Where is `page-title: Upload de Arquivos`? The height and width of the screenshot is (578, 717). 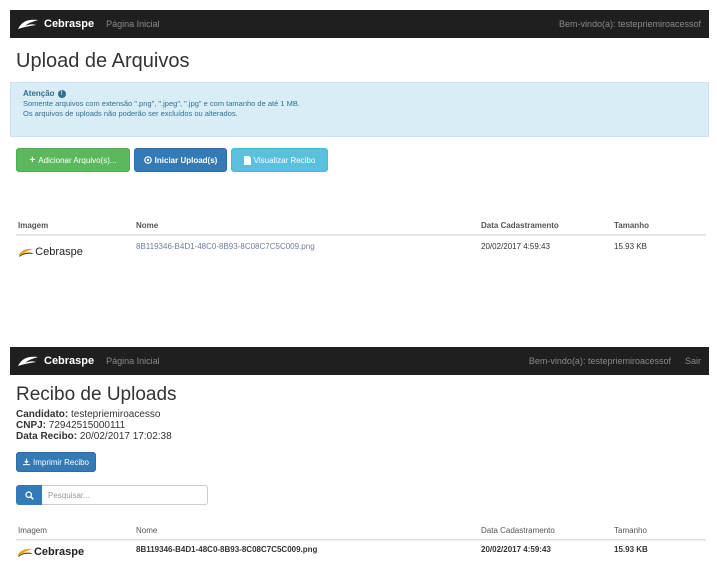
page-title: Upload de Arquivos is located at coordinates (103, 61).